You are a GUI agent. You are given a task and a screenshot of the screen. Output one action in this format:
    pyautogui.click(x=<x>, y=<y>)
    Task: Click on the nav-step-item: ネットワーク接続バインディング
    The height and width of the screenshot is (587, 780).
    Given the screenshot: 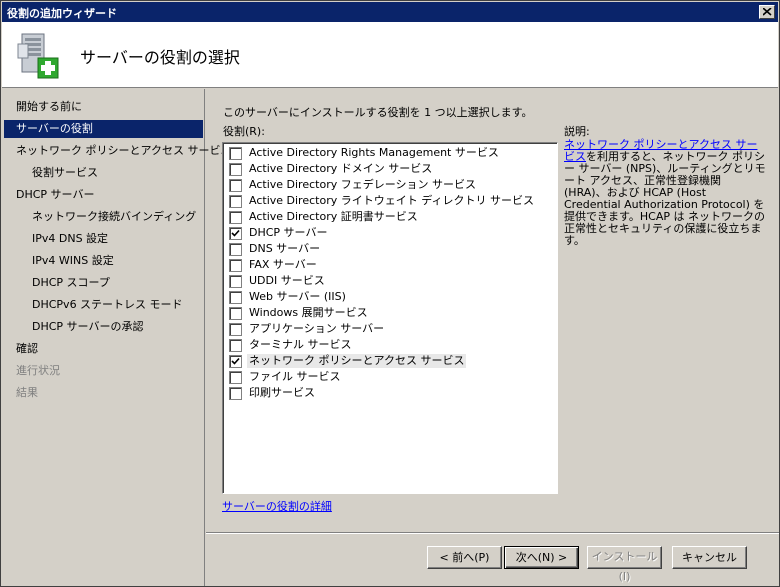 What is the action you would take?
    pyautogui.click(x=103, y=217)
    